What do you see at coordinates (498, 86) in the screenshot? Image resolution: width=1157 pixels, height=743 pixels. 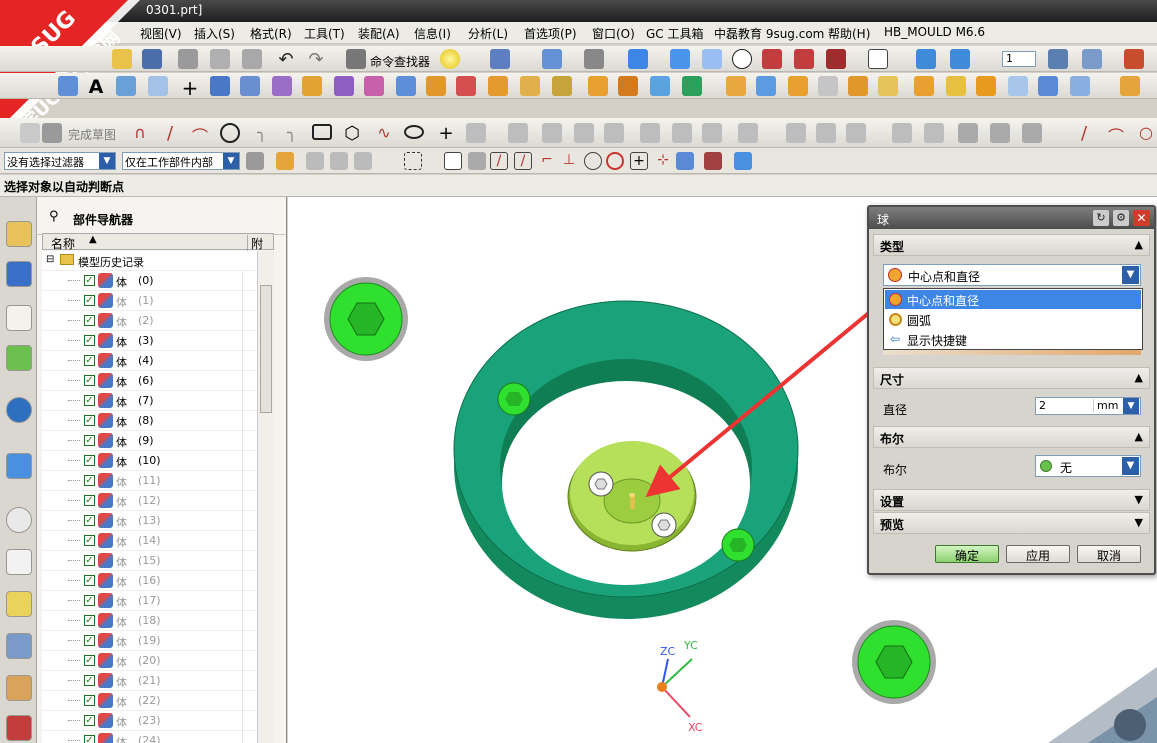 I see `draft-icon` at bounding box center [498, 86].